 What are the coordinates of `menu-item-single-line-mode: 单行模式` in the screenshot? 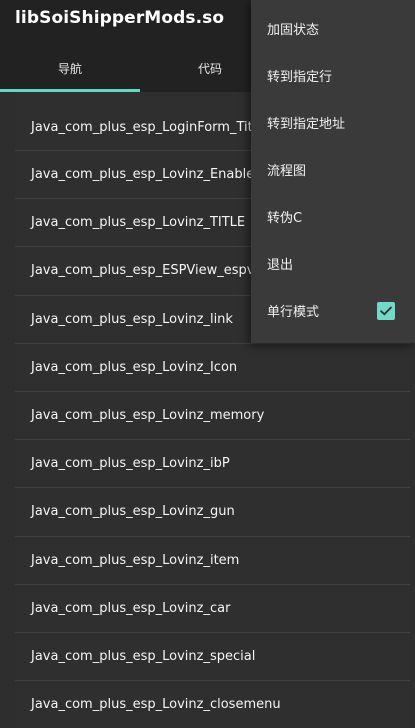 It's located at (333, 310).